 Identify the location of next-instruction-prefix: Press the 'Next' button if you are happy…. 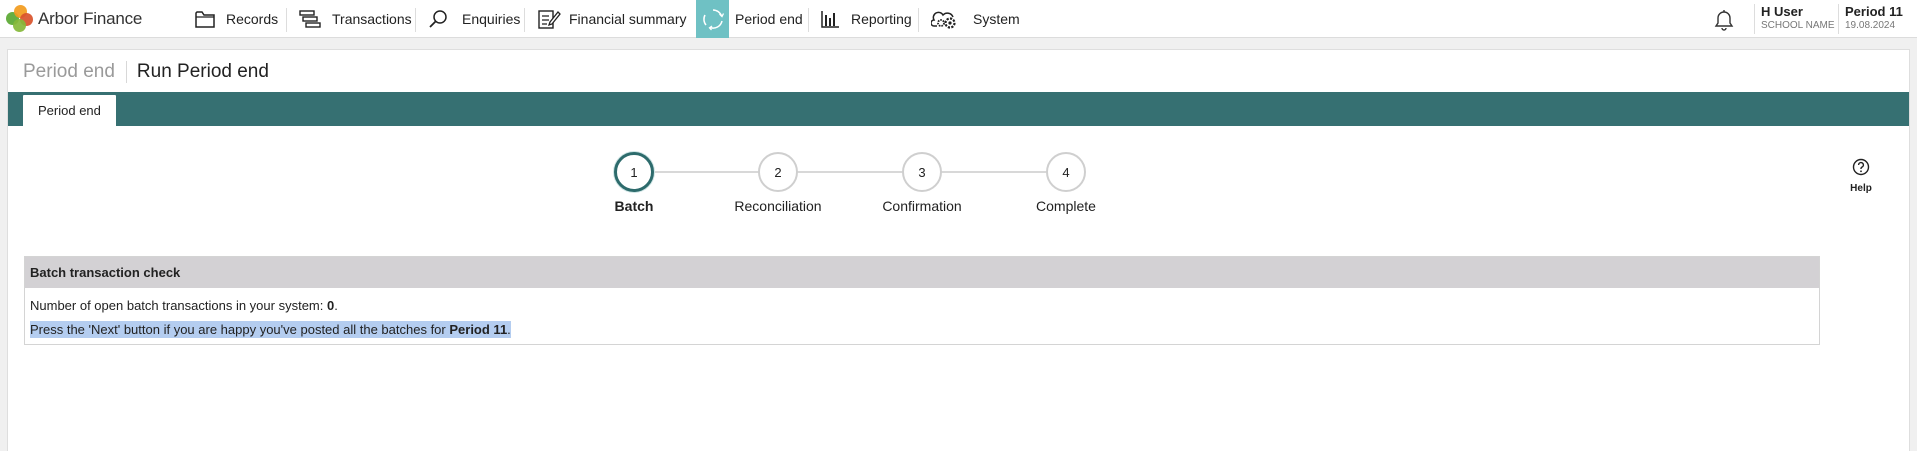
(240, 329).